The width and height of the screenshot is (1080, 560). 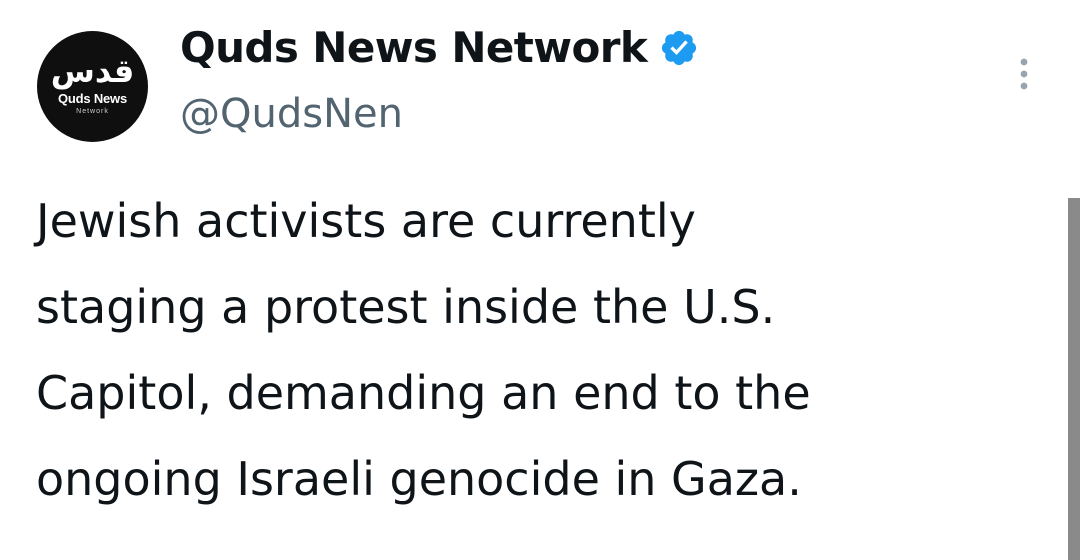 I want to click on display-name: Quds News Network, so click(x=414, y=48).